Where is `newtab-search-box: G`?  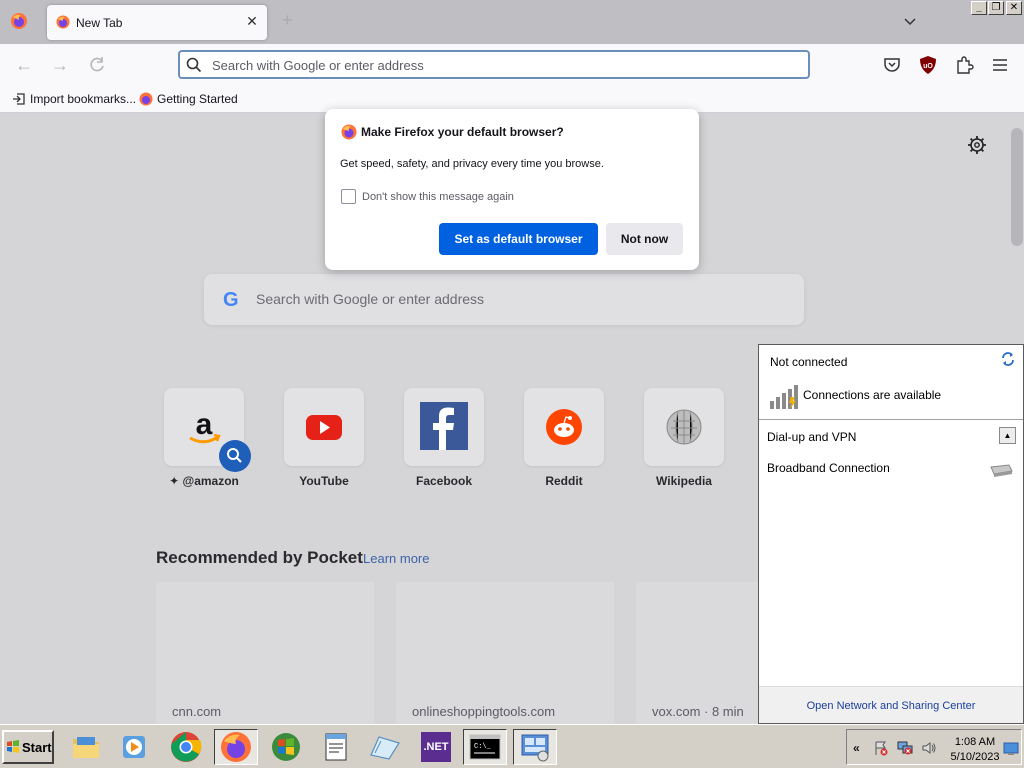 newtab-search-box: G is located at coordinates (504, 299).